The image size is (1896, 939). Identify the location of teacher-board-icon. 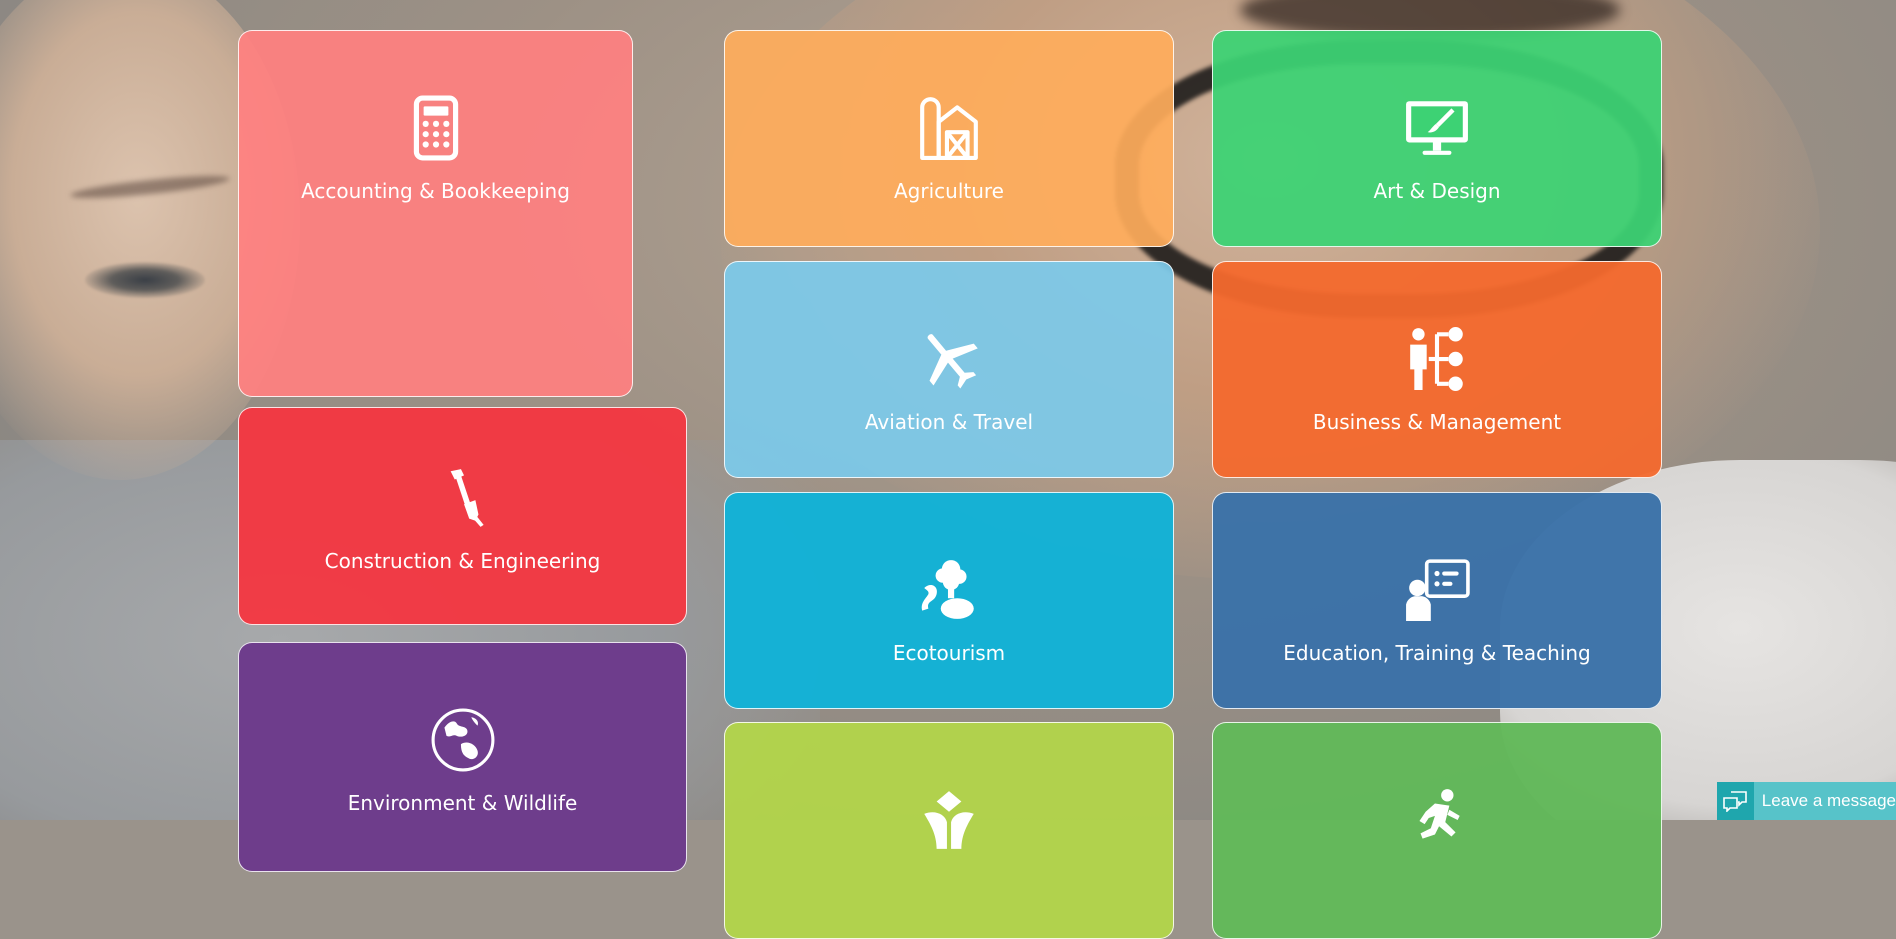
(1437, 590).